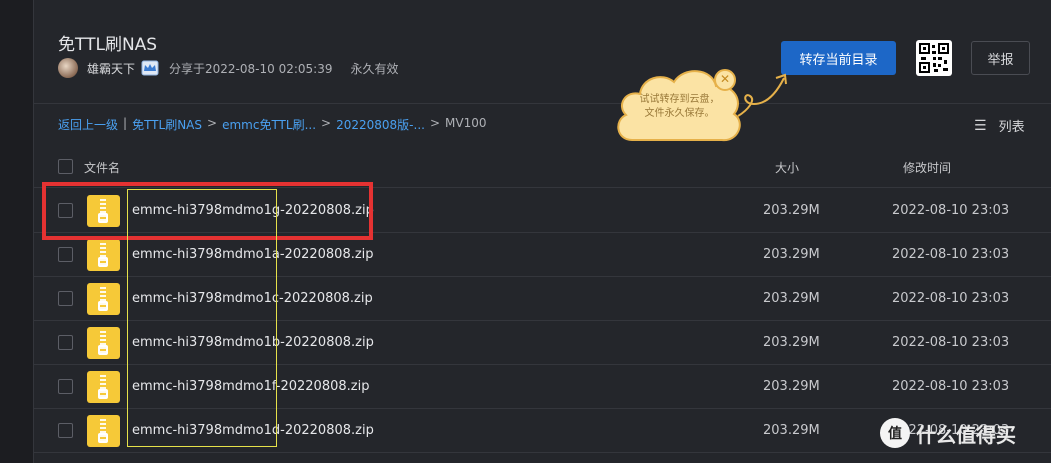 This screenshot has width=1051, height=463. Describe the element at coordinates (150, 68) in the screenshot. I see `crown-icon` at that location.